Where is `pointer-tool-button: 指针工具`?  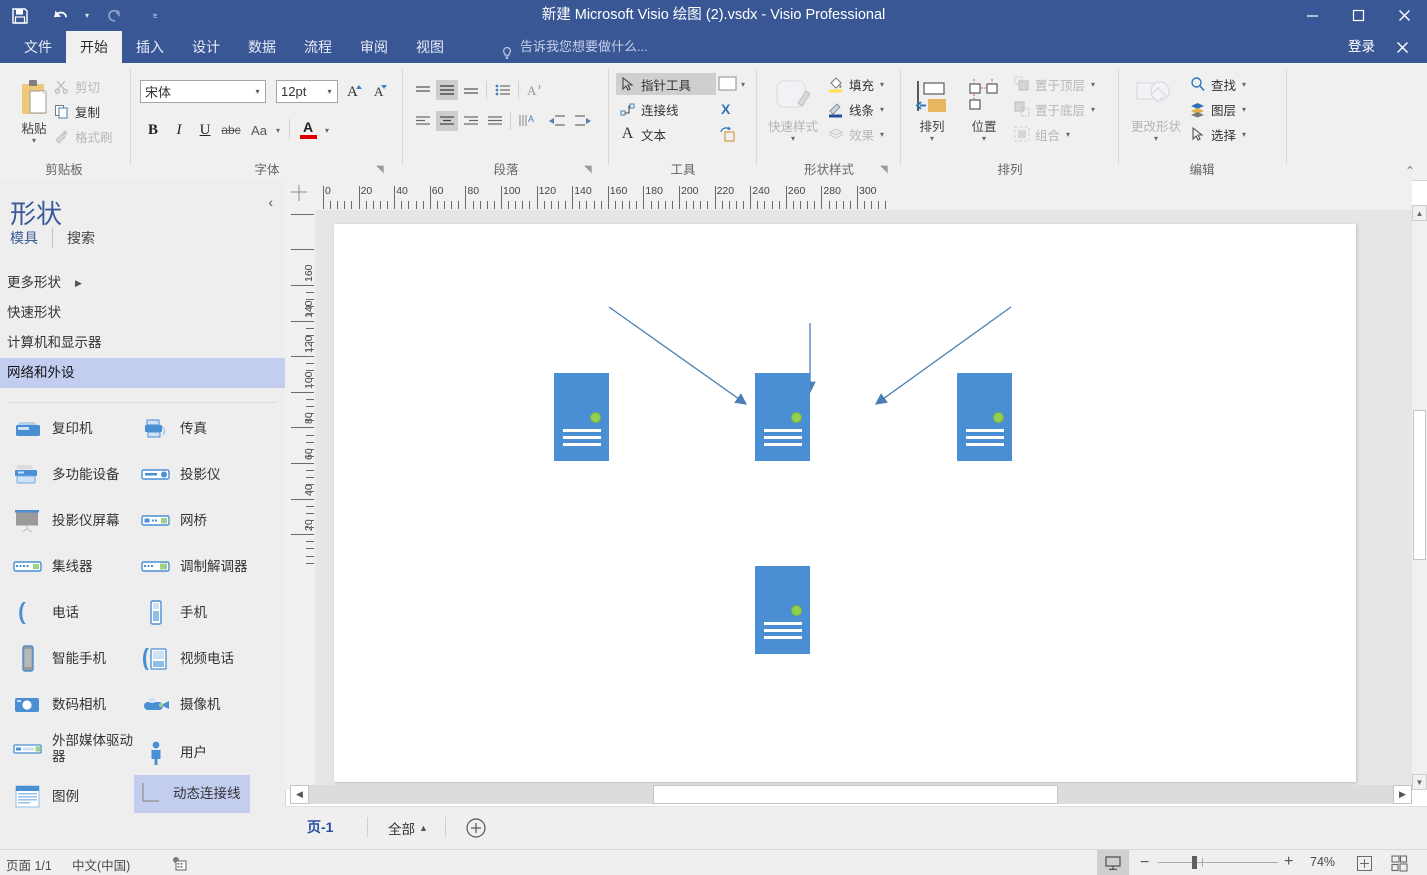 pointer-tool-button: 指针工具 is located at coordinates (666, 84).